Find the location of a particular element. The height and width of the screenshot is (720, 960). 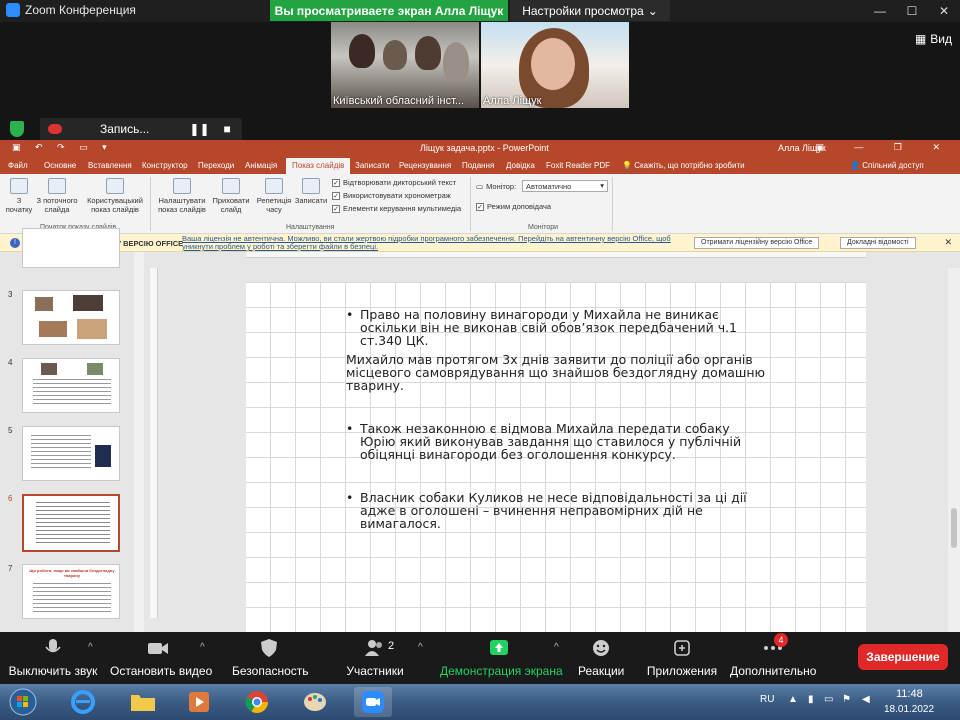

details-button: Докладні відомості is located at coordinates (878, 243).